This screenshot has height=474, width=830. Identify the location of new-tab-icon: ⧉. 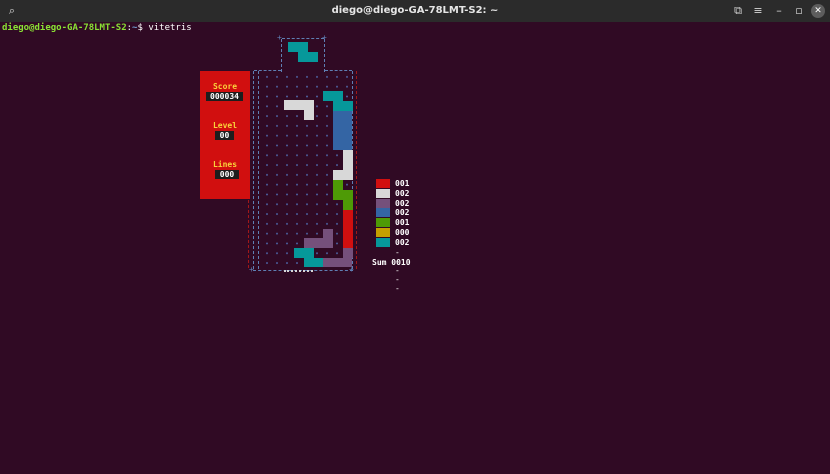
(738, 11).